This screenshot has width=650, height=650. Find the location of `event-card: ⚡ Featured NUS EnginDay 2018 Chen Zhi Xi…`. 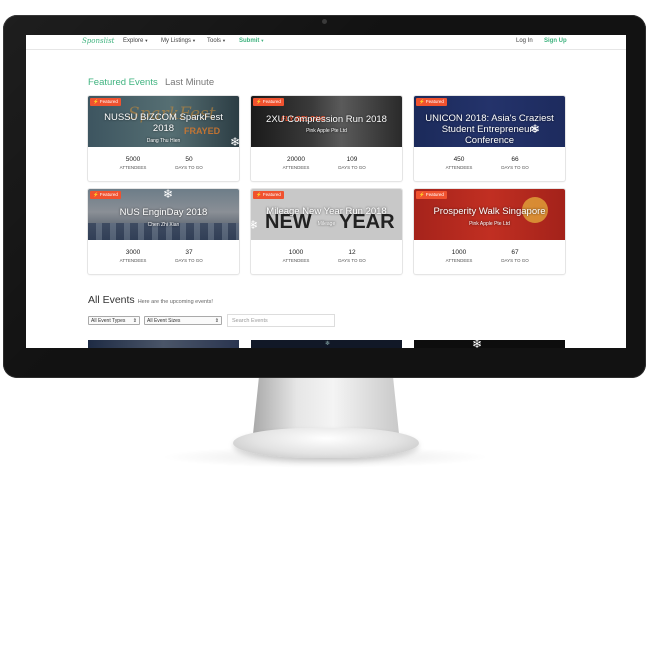

event-card: ⚡ Featured NUS EnginDay 2018 Chen Zhi Xi… is located at coordinates (163, 231).